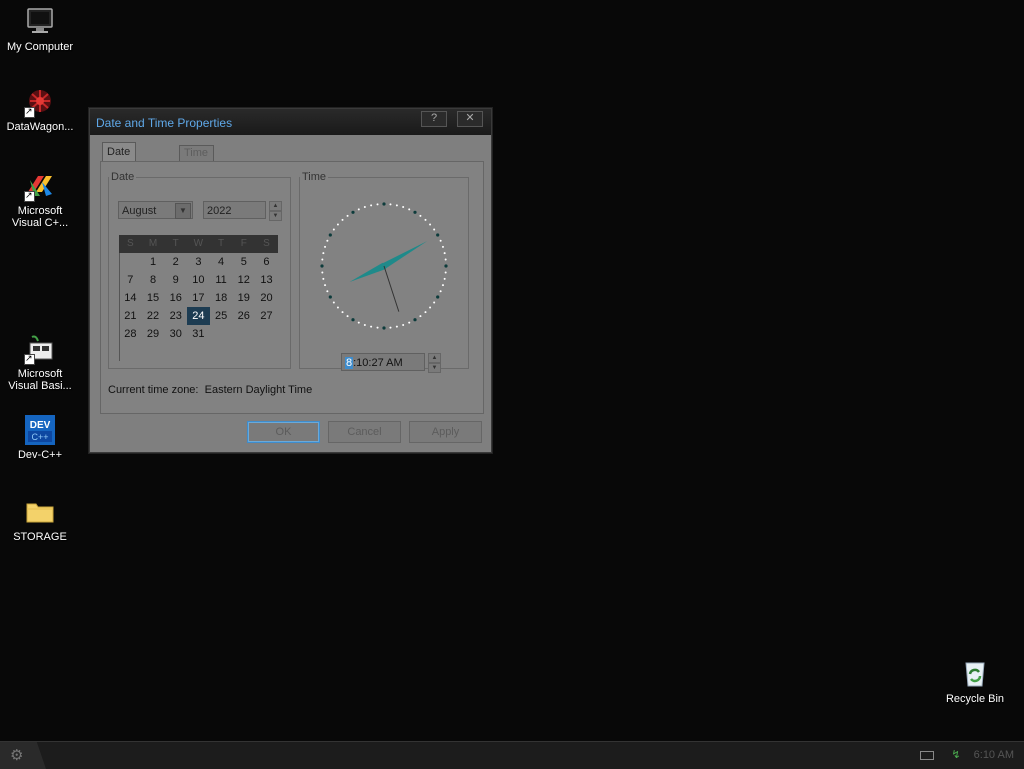  Describe the element at coordinates (243, 262) in the screenshot. I see `calendar-day: 5` at that location.